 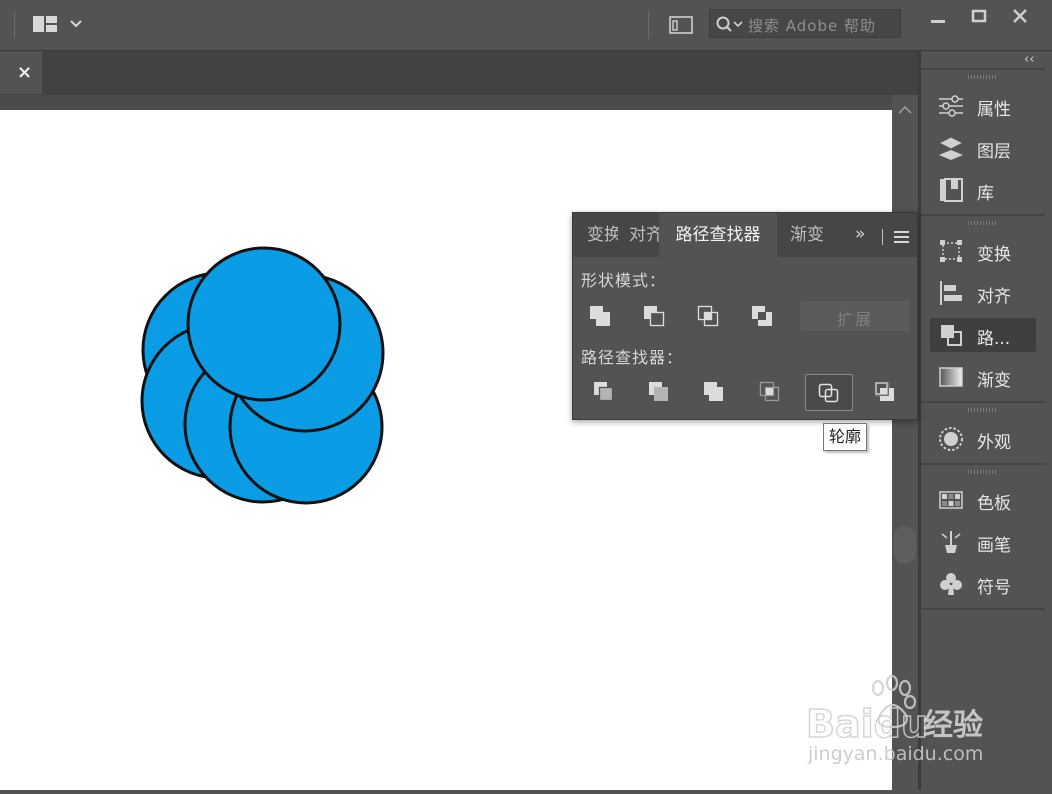 What do you see at coordinates (951, 190) in the screenshot?
I see `libraries-icon` at bounding box center [951, 190].